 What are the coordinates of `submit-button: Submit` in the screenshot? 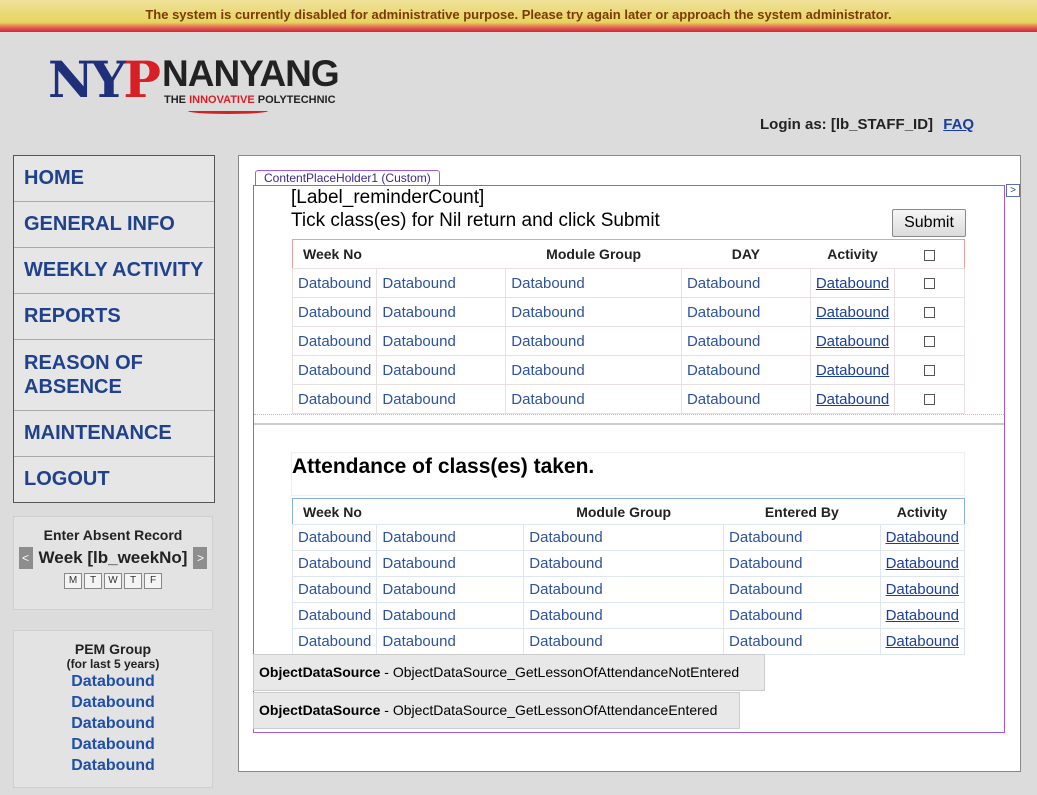 It's located at (929, 223).